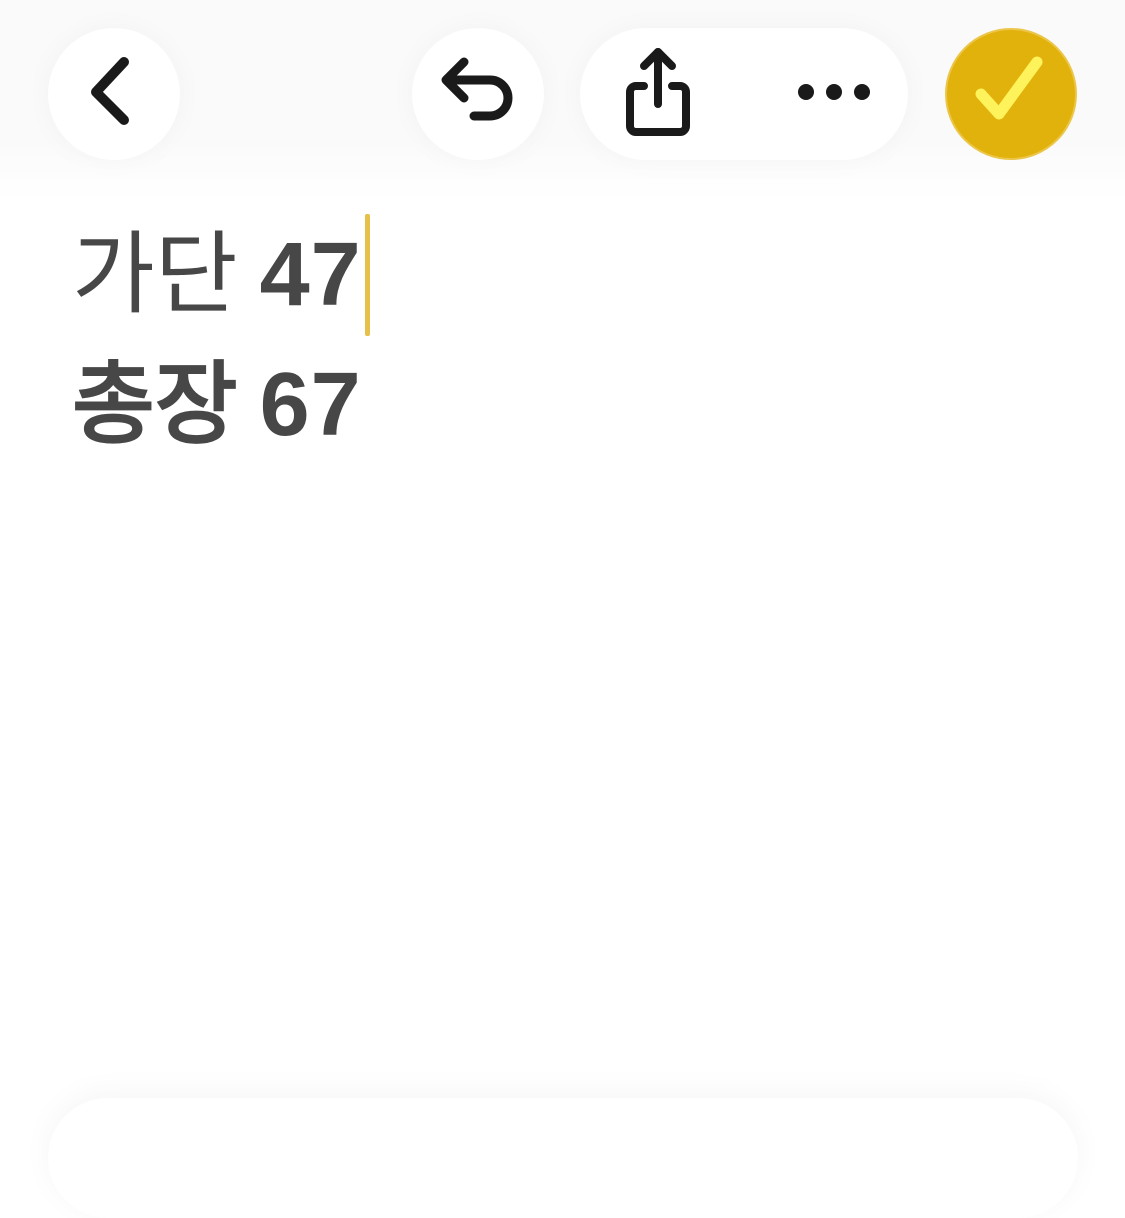  I want to click on done-button, so click(1011, 94).